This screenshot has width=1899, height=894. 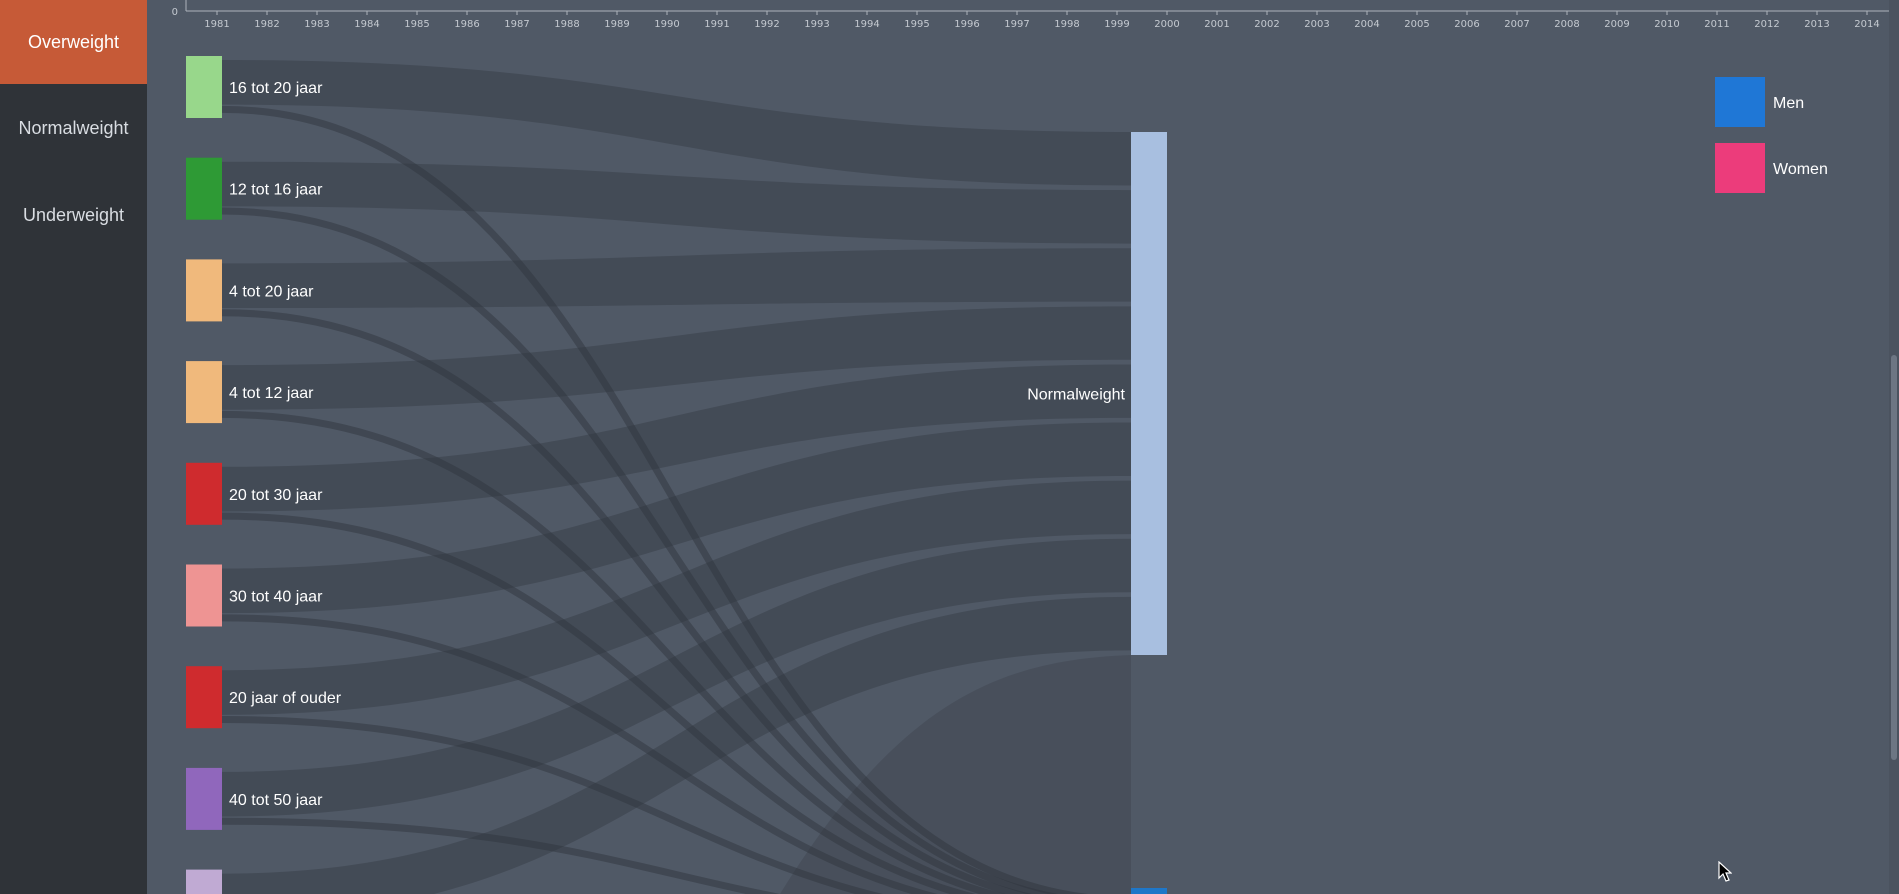 I want to click on axis-tick-label: 2007, so click(x=1516, y=24).